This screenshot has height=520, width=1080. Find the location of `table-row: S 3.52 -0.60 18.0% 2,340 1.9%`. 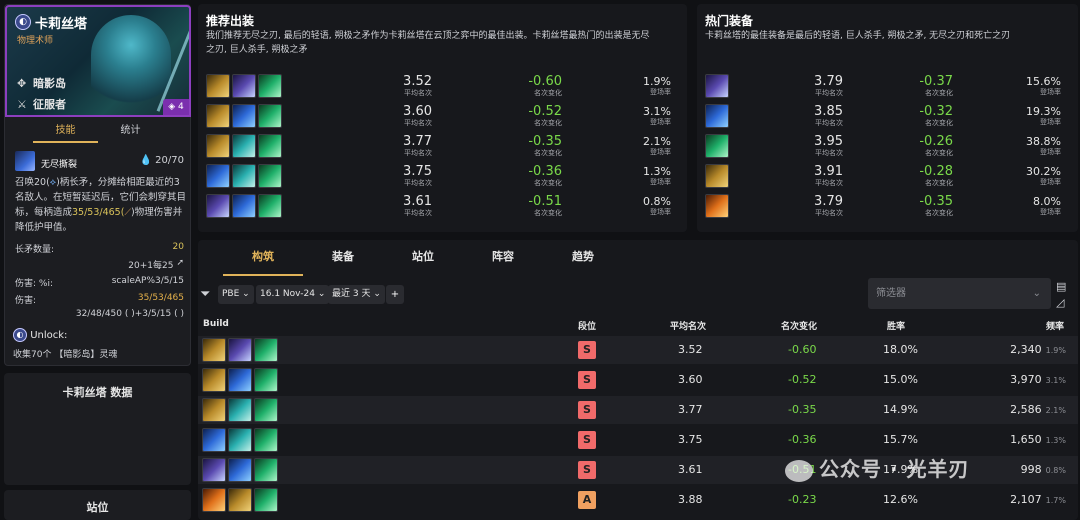

table-row: S 3.52 -0.60 18.0% 2,340 1.9% is located at coordinates (638, 350).